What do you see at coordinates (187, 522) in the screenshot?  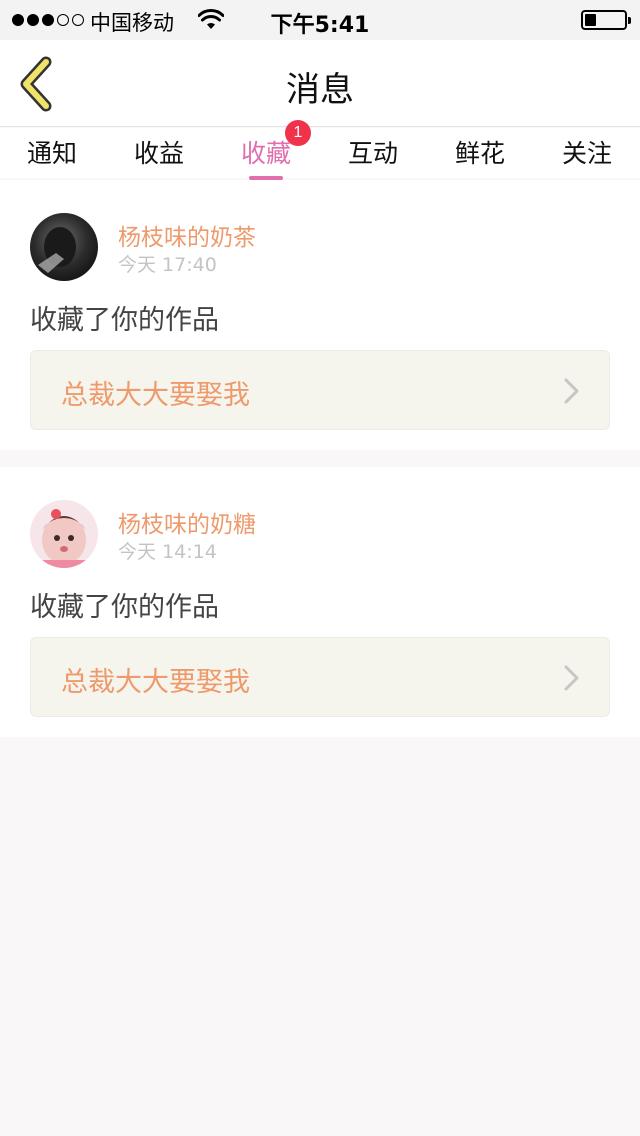 I see `username: 杨枝味的奶糖` at bounding box center [187, 522].